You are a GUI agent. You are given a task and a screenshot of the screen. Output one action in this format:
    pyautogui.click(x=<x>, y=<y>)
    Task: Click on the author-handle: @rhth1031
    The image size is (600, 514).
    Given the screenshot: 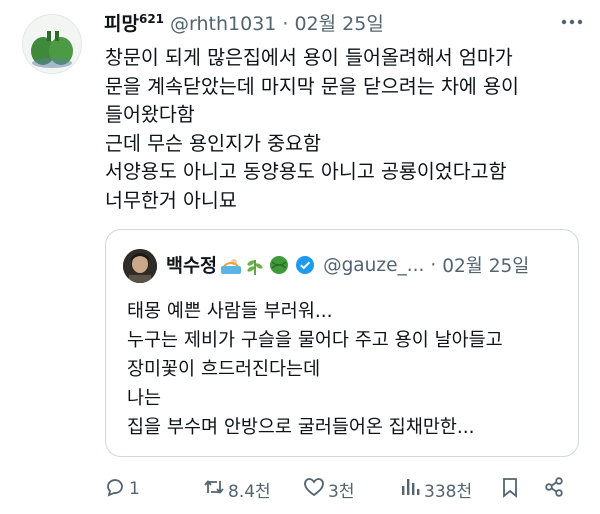 What is the action you would take?
    pyautogui.click(x=223, y=24)
    